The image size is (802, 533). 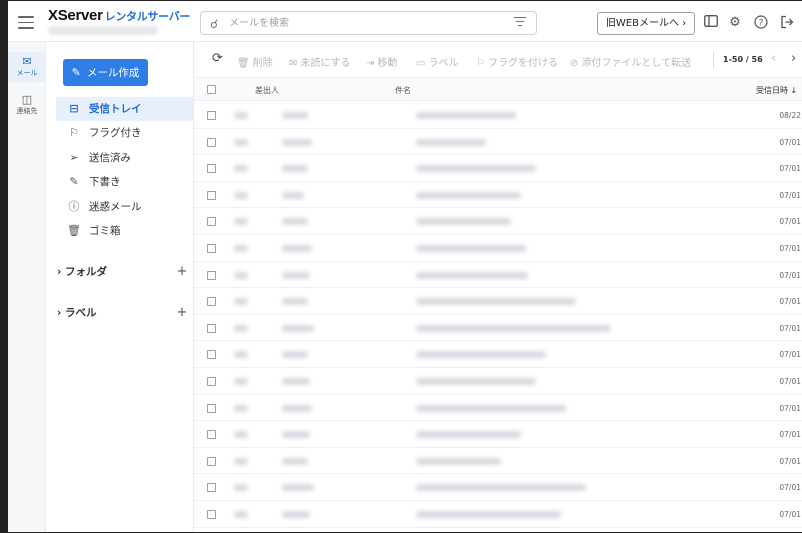 What do you see at coordinates (403, 90) in the screenshot?
I see `col-subject: 件名` at bounding box center [403, 90].